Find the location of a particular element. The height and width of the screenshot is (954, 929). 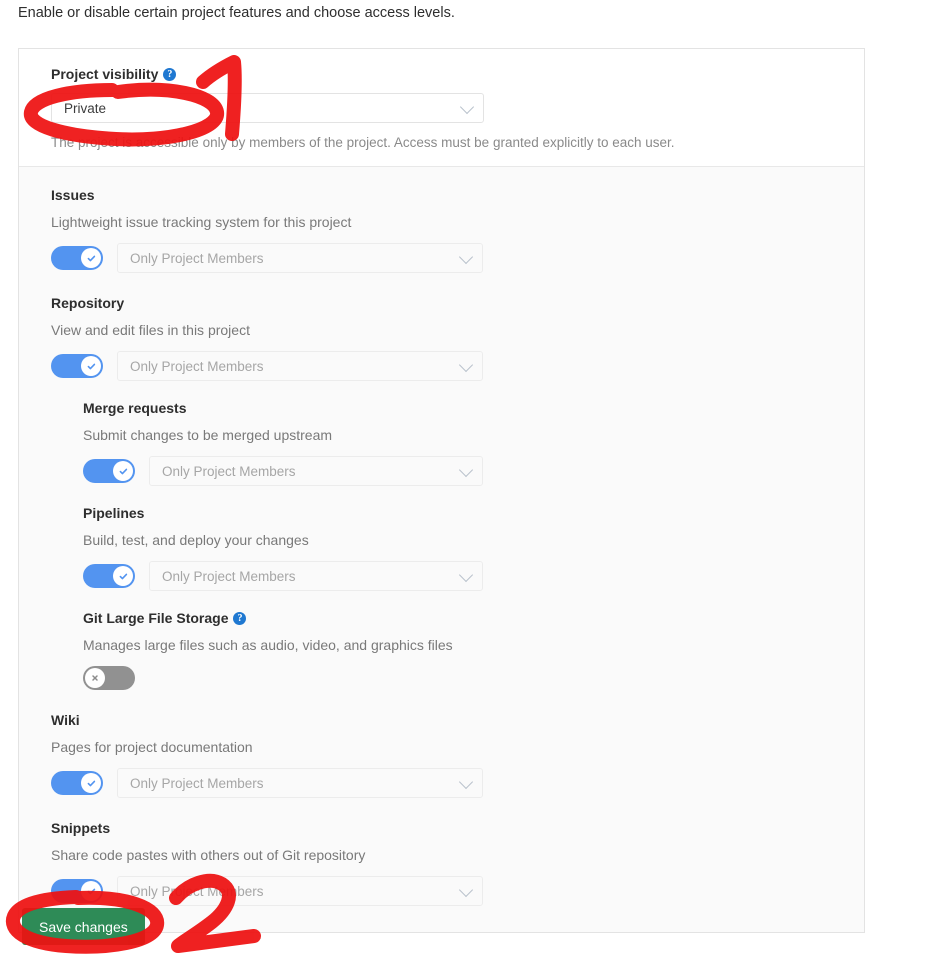

feature-git-lfs-label: Git Large File Storage ? is located at coordinates (457, 618).